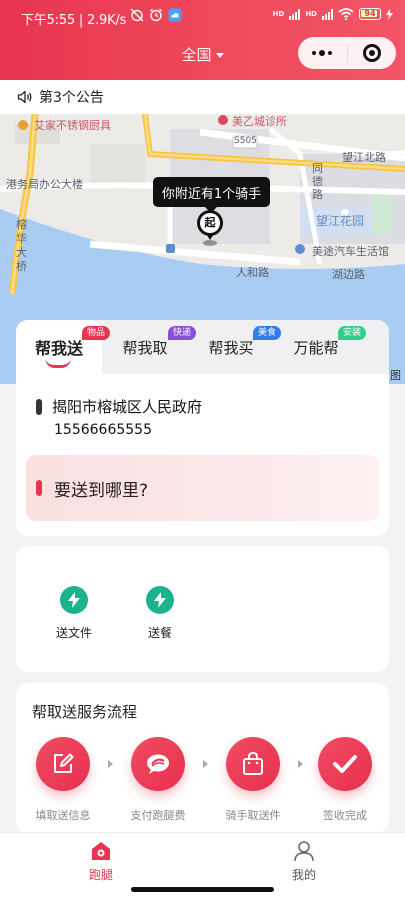 This screenshot has height=900, width=405. I want to click on sender-address: 揭阳市榕城区人民政府, so click(119, 406).